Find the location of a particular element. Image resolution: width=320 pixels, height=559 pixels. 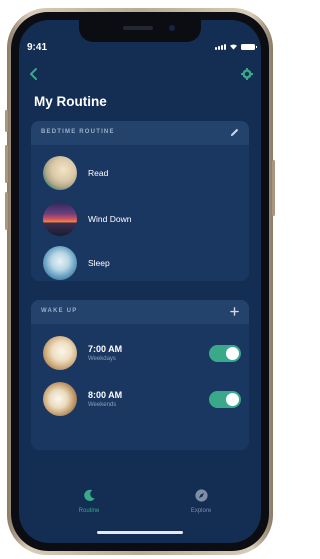

camera is located at coordinates (172, 28).